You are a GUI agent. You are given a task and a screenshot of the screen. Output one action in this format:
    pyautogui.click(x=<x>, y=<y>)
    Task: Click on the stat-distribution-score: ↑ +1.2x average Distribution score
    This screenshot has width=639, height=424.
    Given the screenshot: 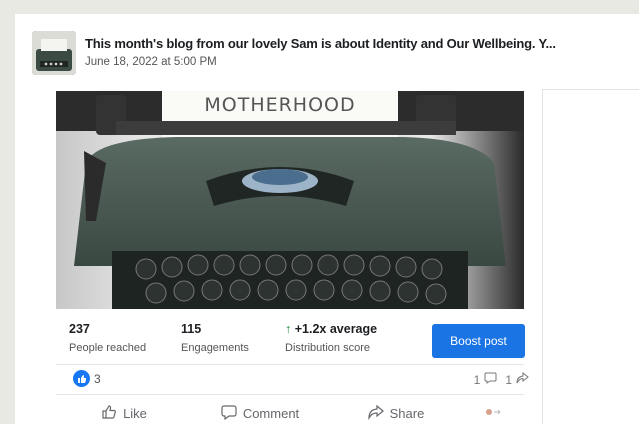 What is the action you would take?
    pyautogui.click(x=331, y=338)
    